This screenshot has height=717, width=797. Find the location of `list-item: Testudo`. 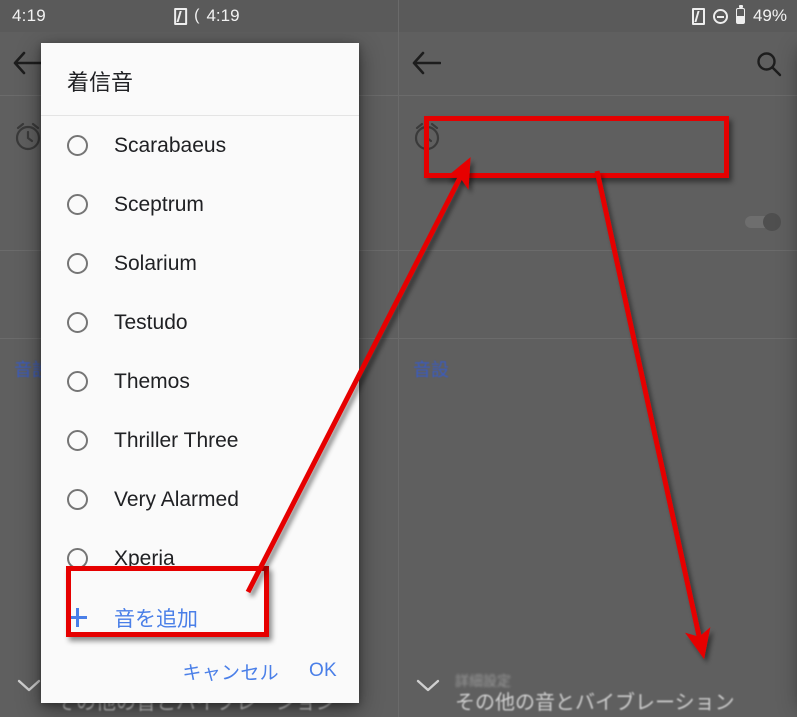

list-item: Testudo is located at coordinates (200, 322).